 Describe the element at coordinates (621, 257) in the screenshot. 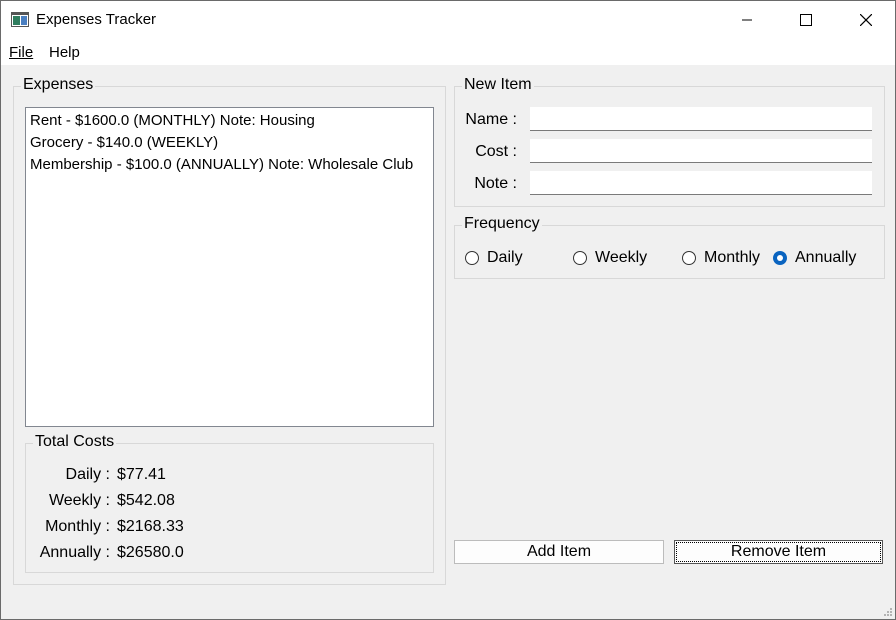

I see `radio-weekly-label: Weekly` at that location.